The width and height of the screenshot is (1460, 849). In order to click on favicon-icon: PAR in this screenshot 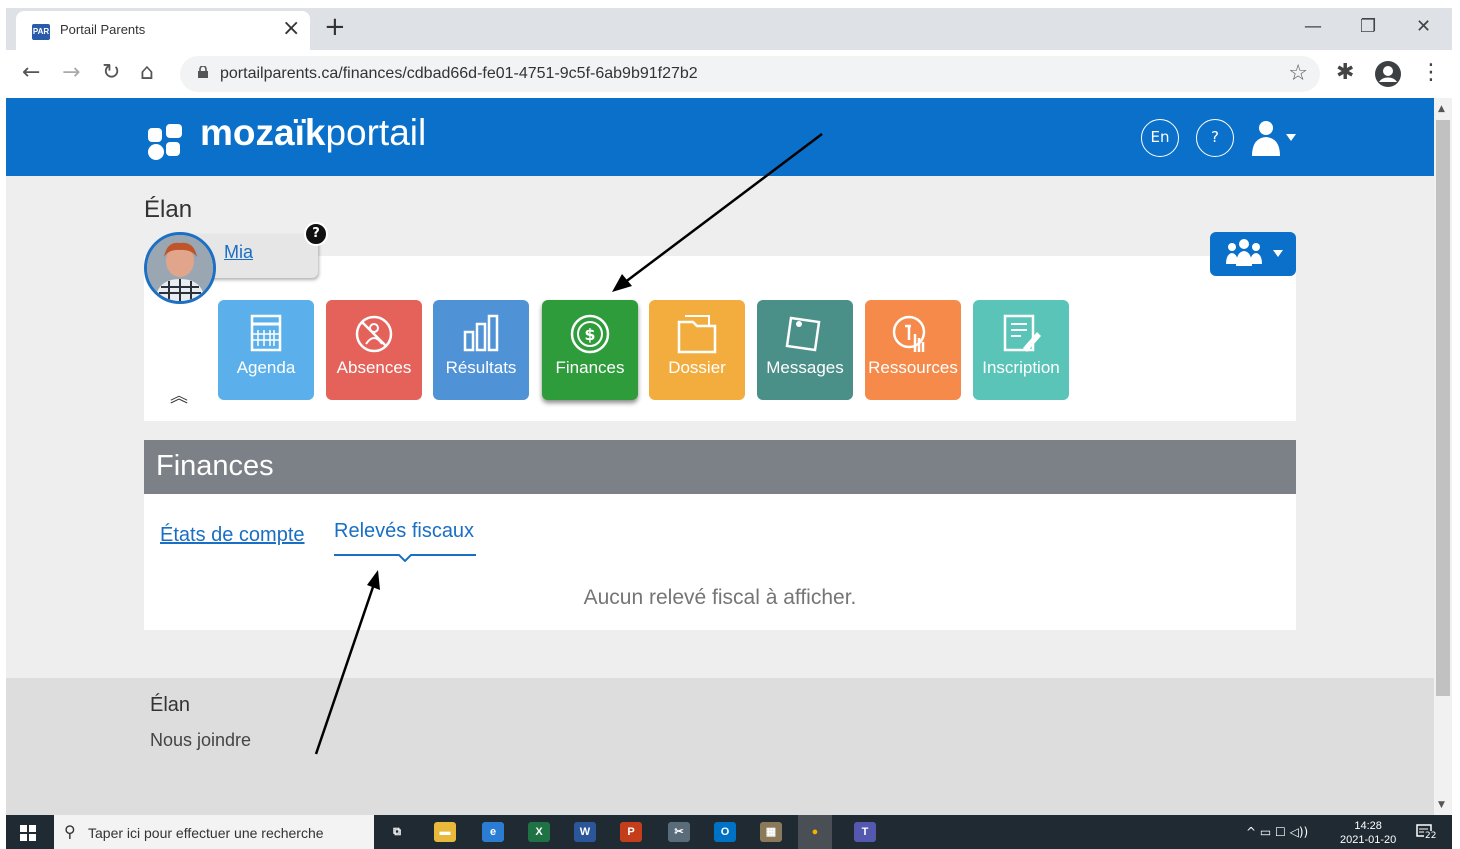, I will do `click(41, 32)`.